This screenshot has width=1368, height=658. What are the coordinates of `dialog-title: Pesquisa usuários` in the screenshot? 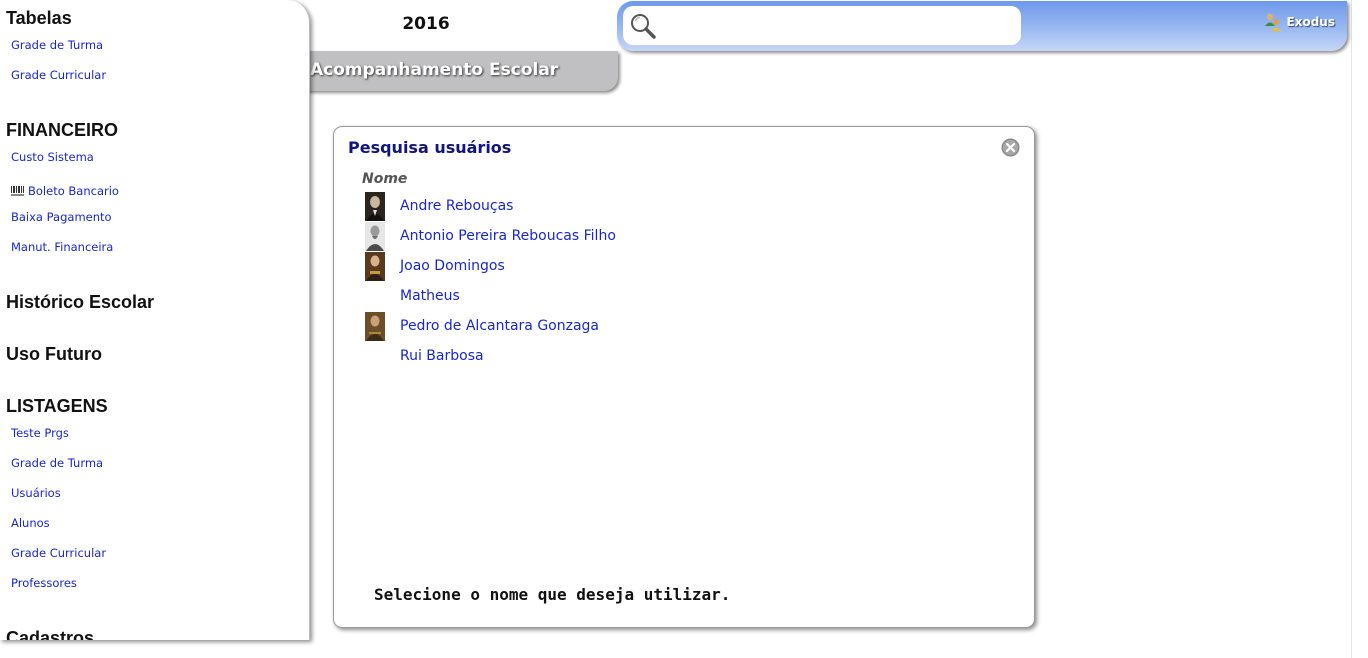 It's located at (430, 147).